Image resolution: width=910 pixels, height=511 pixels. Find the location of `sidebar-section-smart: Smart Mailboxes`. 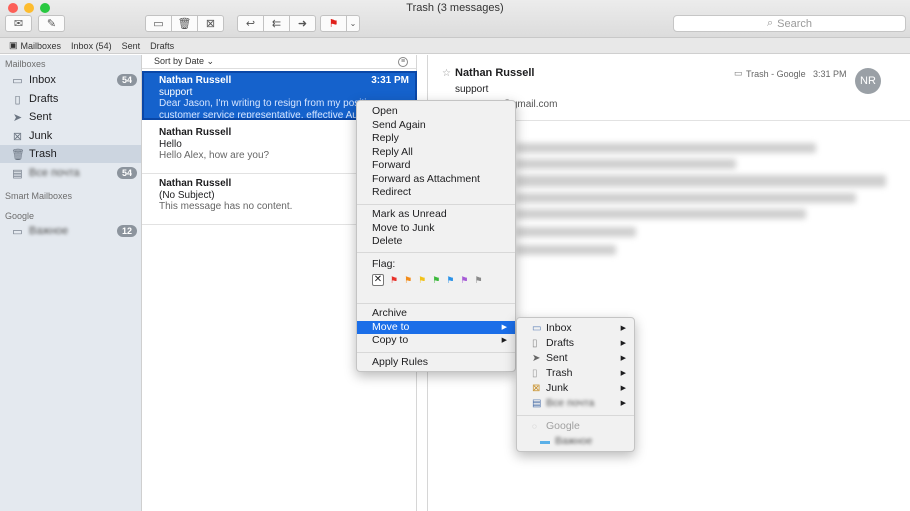

sidebar-section-smart: Smart Mailboxes is located at coordinates (39, 196).